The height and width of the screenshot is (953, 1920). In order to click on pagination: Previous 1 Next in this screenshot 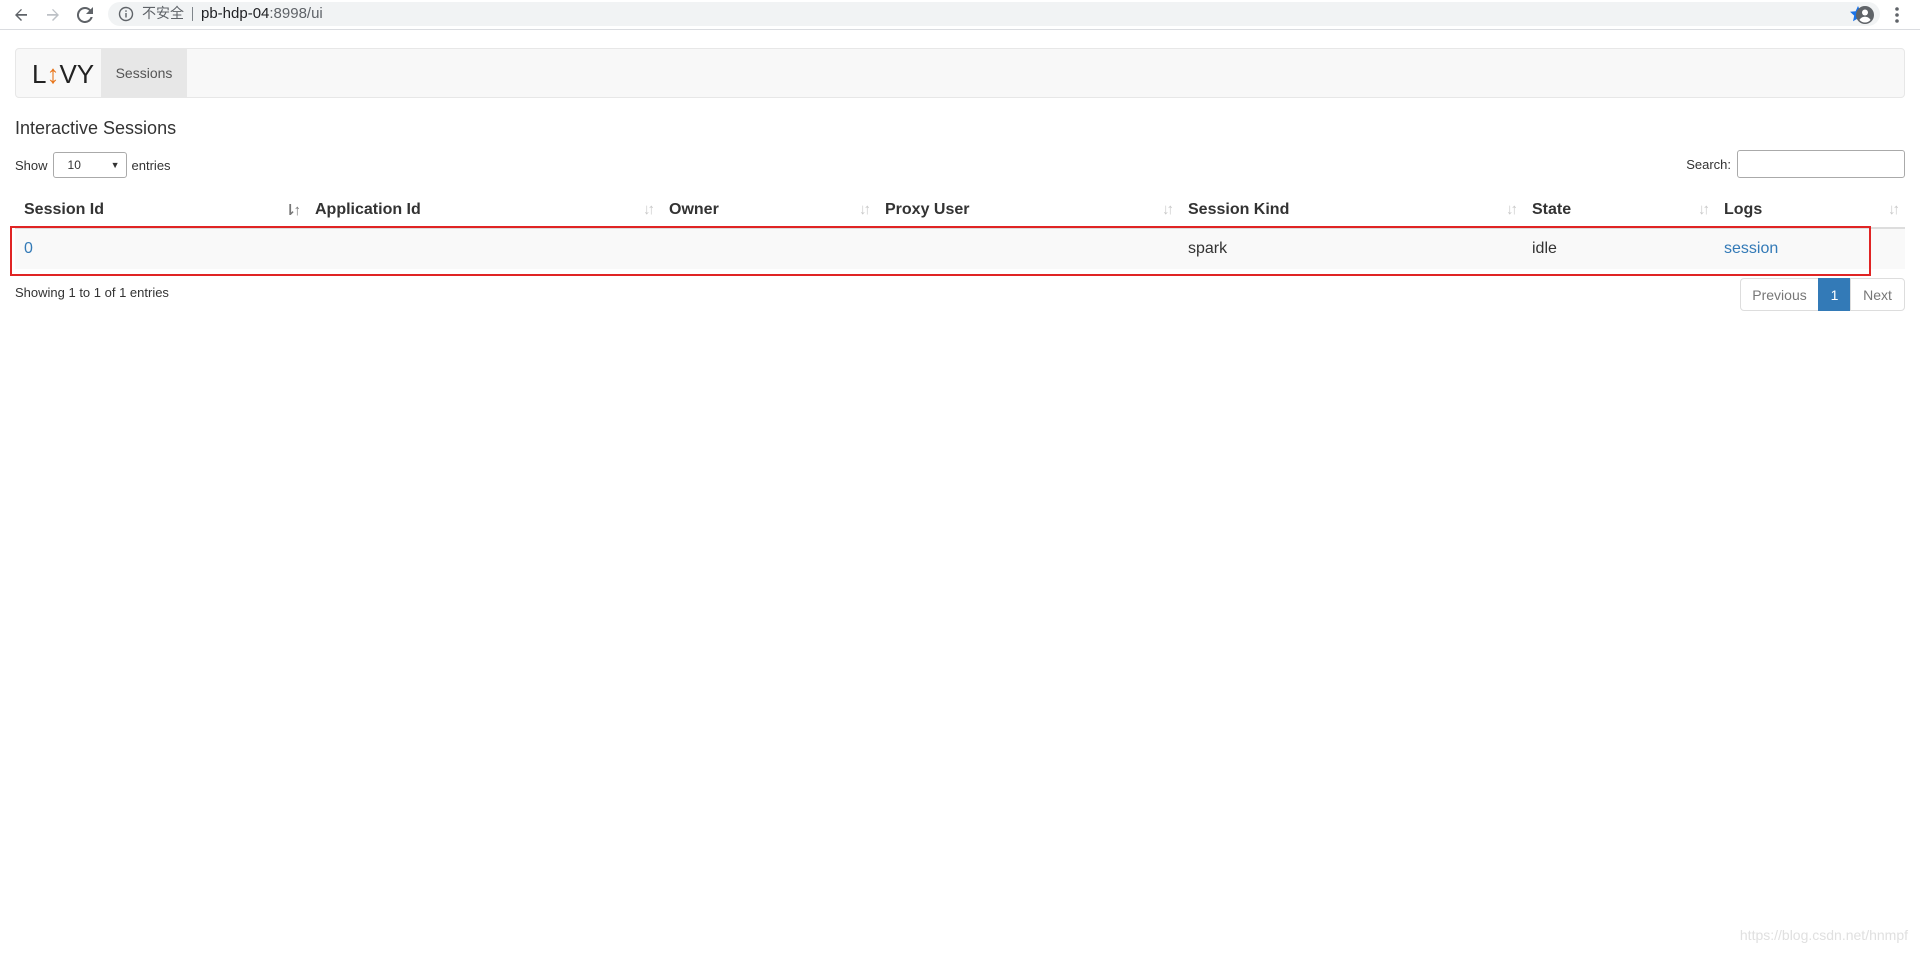, I will do `click(1822, 294)`.